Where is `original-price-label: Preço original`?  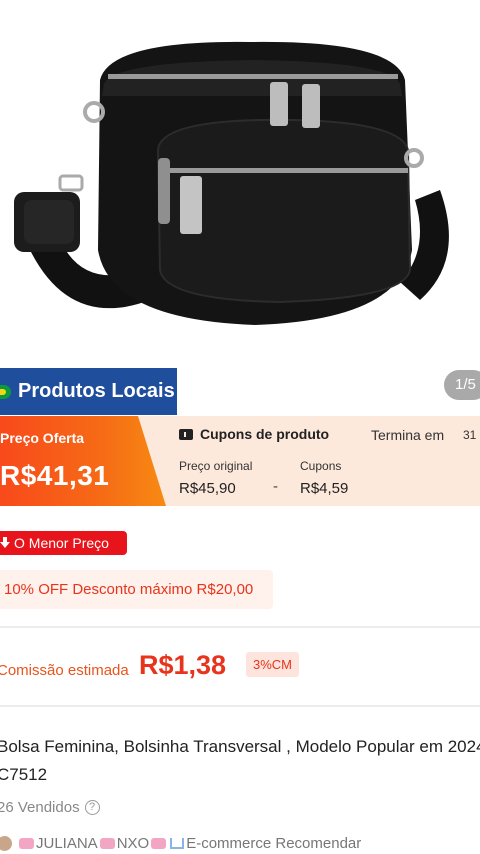
original-price-label: Preço original is located at coordinates (216, 466).